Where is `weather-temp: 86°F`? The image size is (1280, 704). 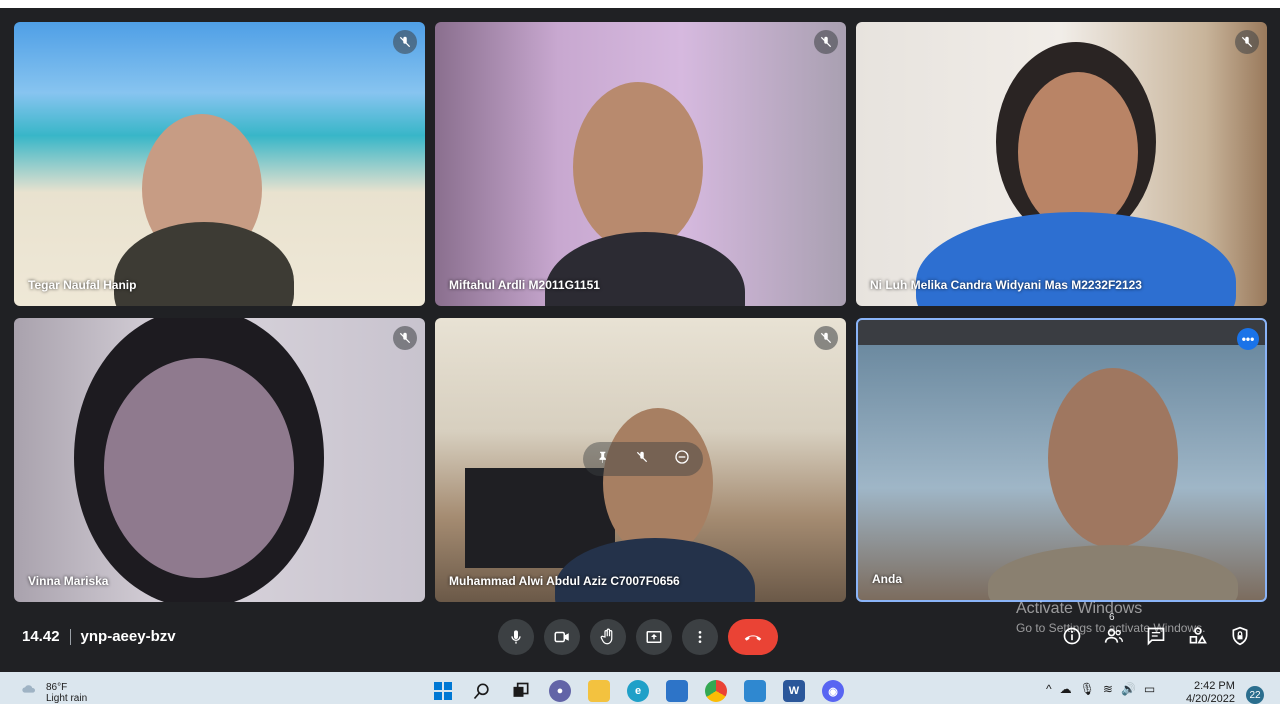
weather-temp: 86°F is located at coordinates (57, 687).